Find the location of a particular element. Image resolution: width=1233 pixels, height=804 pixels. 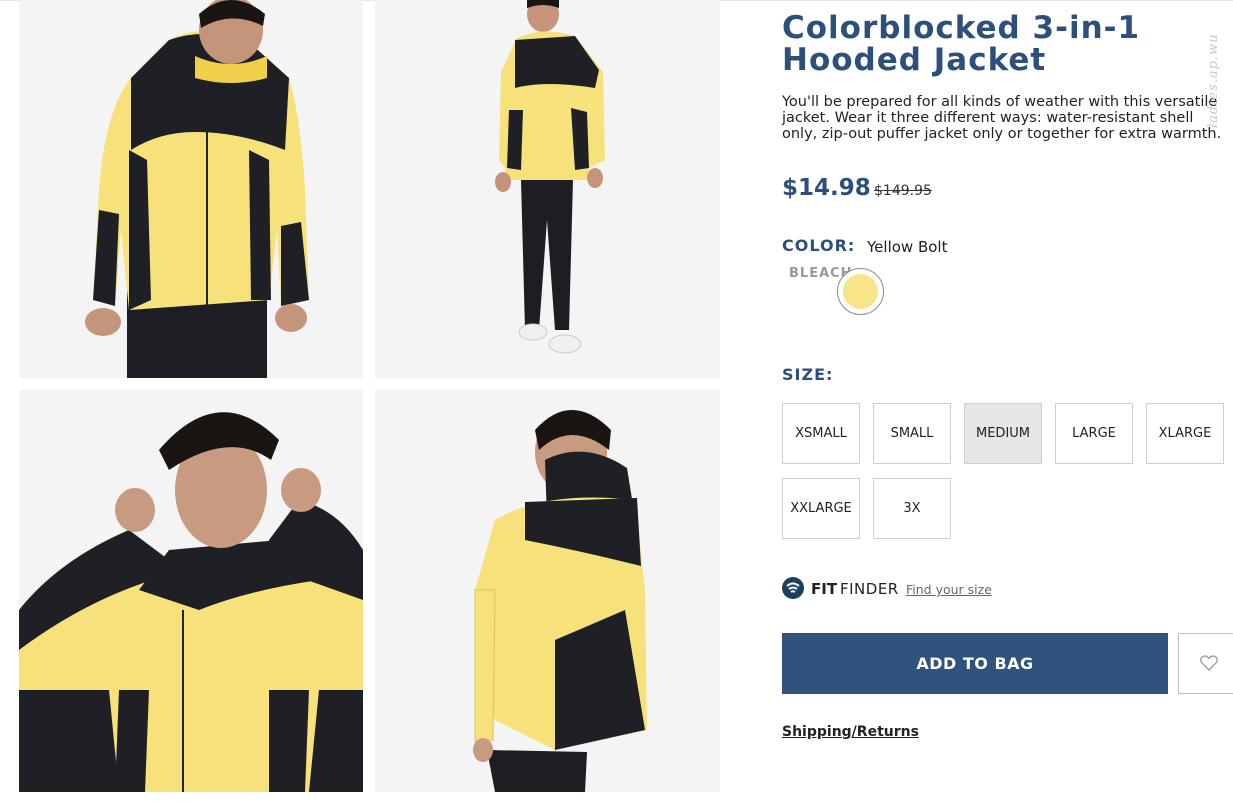

jacket-photo-hood-detail is located at coordinates (191, 591).